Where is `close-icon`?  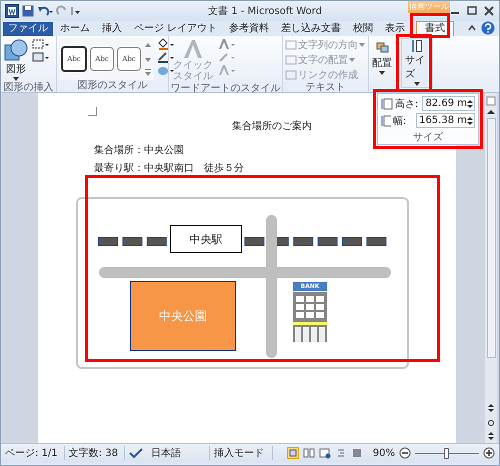 close-icon is located at coordinates (489, 11).